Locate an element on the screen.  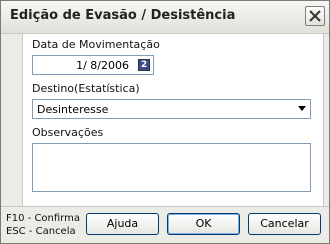
destino-label: Destino(Estatística) is located at coordinates (86, 88).